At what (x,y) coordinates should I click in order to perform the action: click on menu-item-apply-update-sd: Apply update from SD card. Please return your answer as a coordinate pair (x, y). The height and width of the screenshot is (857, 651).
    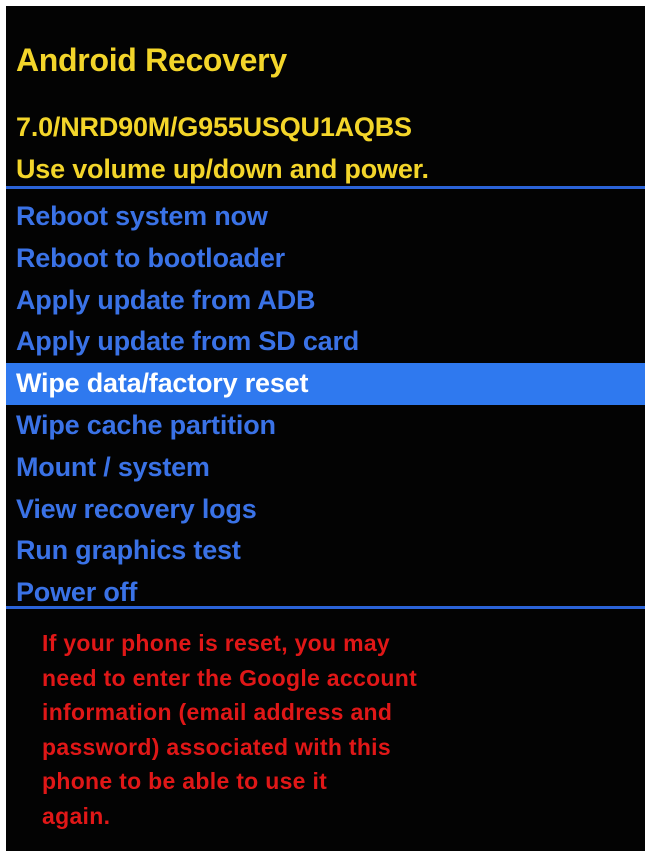
    Looking at the image, I should click on (325, 342).